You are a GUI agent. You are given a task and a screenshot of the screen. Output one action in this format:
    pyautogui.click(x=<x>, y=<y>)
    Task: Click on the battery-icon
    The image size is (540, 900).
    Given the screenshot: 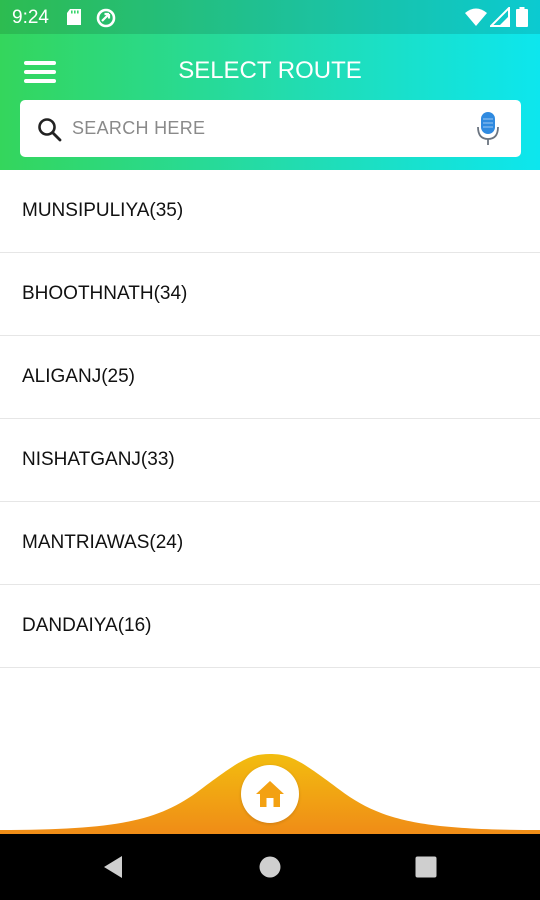 What is the action you would take?
    pyautogui.click(x=522, y=17)
    